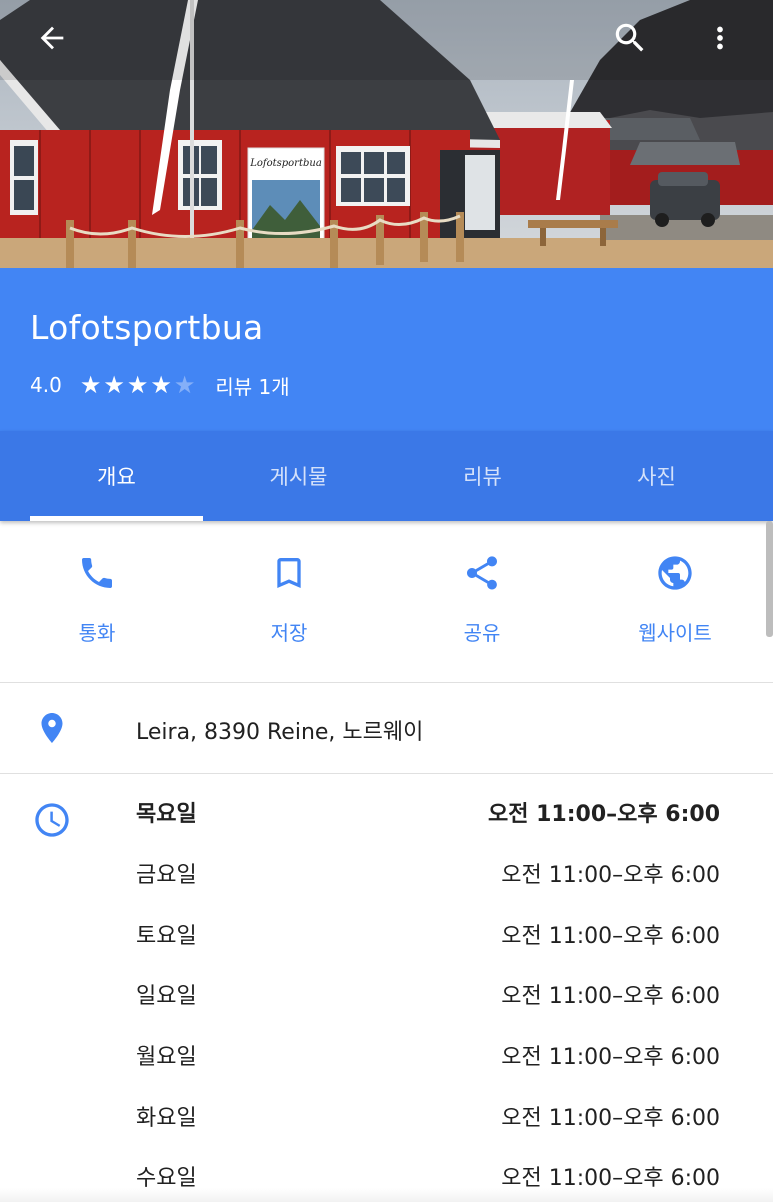 Image resolution: width=773 pixels, height=1202 pixels. Describe the element at coordinates (97, 573) in the screenshot. I see `phone-icon` at that location.